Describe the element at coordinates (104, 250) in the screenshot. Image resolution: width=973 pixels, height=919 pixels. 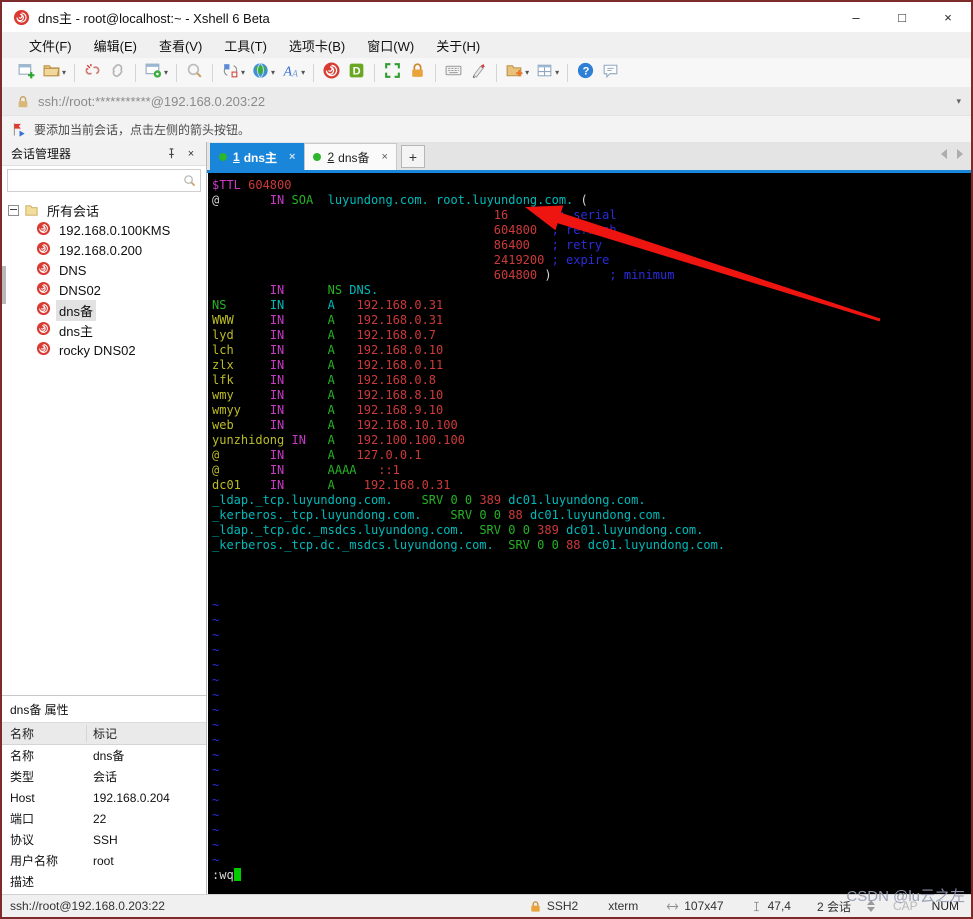
I see `session-item-2: 192.168.0.200` at that location.